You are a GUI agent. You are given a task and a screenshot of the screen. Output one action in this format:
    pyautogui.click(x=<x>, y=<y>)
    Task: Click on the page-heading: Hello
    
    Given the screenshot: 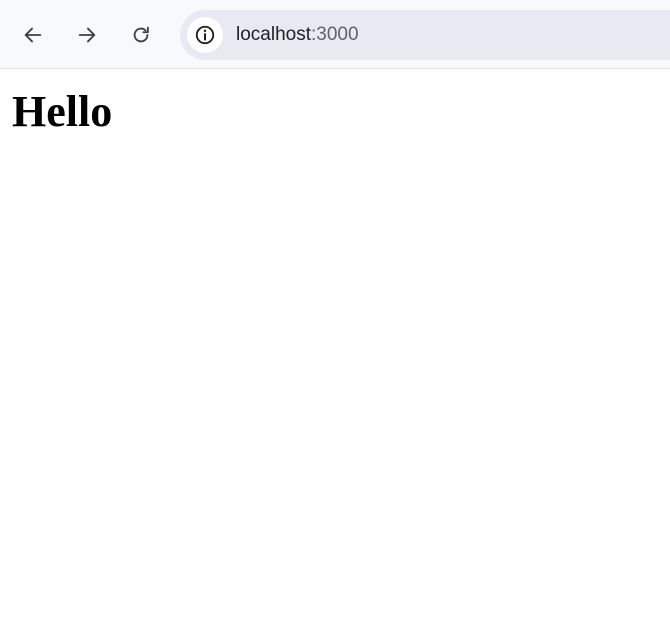 What is the action you would take?
    pyautogui.click(x=62, y=111)
    